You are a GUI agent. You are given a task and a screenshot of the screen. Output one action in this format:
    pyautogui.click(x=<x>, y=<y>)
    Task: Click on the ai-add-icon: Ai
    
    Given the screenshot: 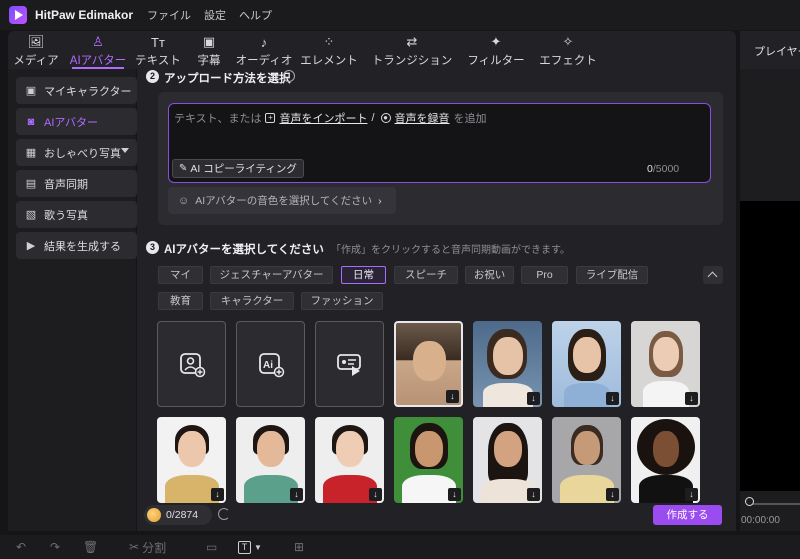 What is the action you would take?
    pyautogui.click(x=271, y=365)
    